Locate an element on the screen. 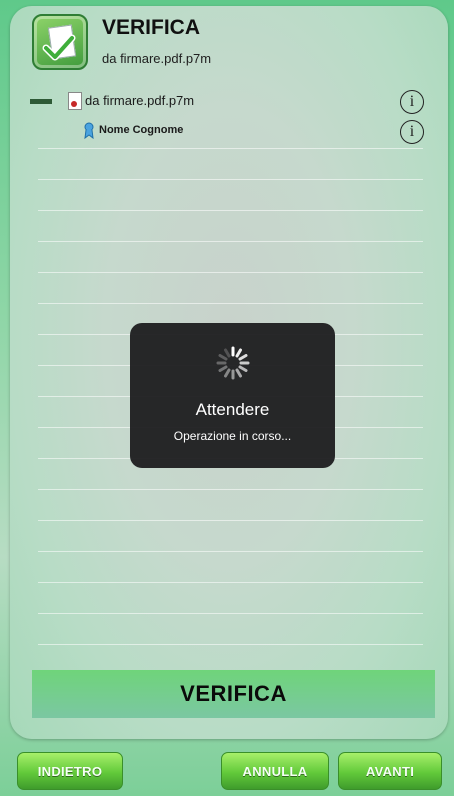  file-name-label: da firmare.pdf.p7m is located at coordinates (140, 100).